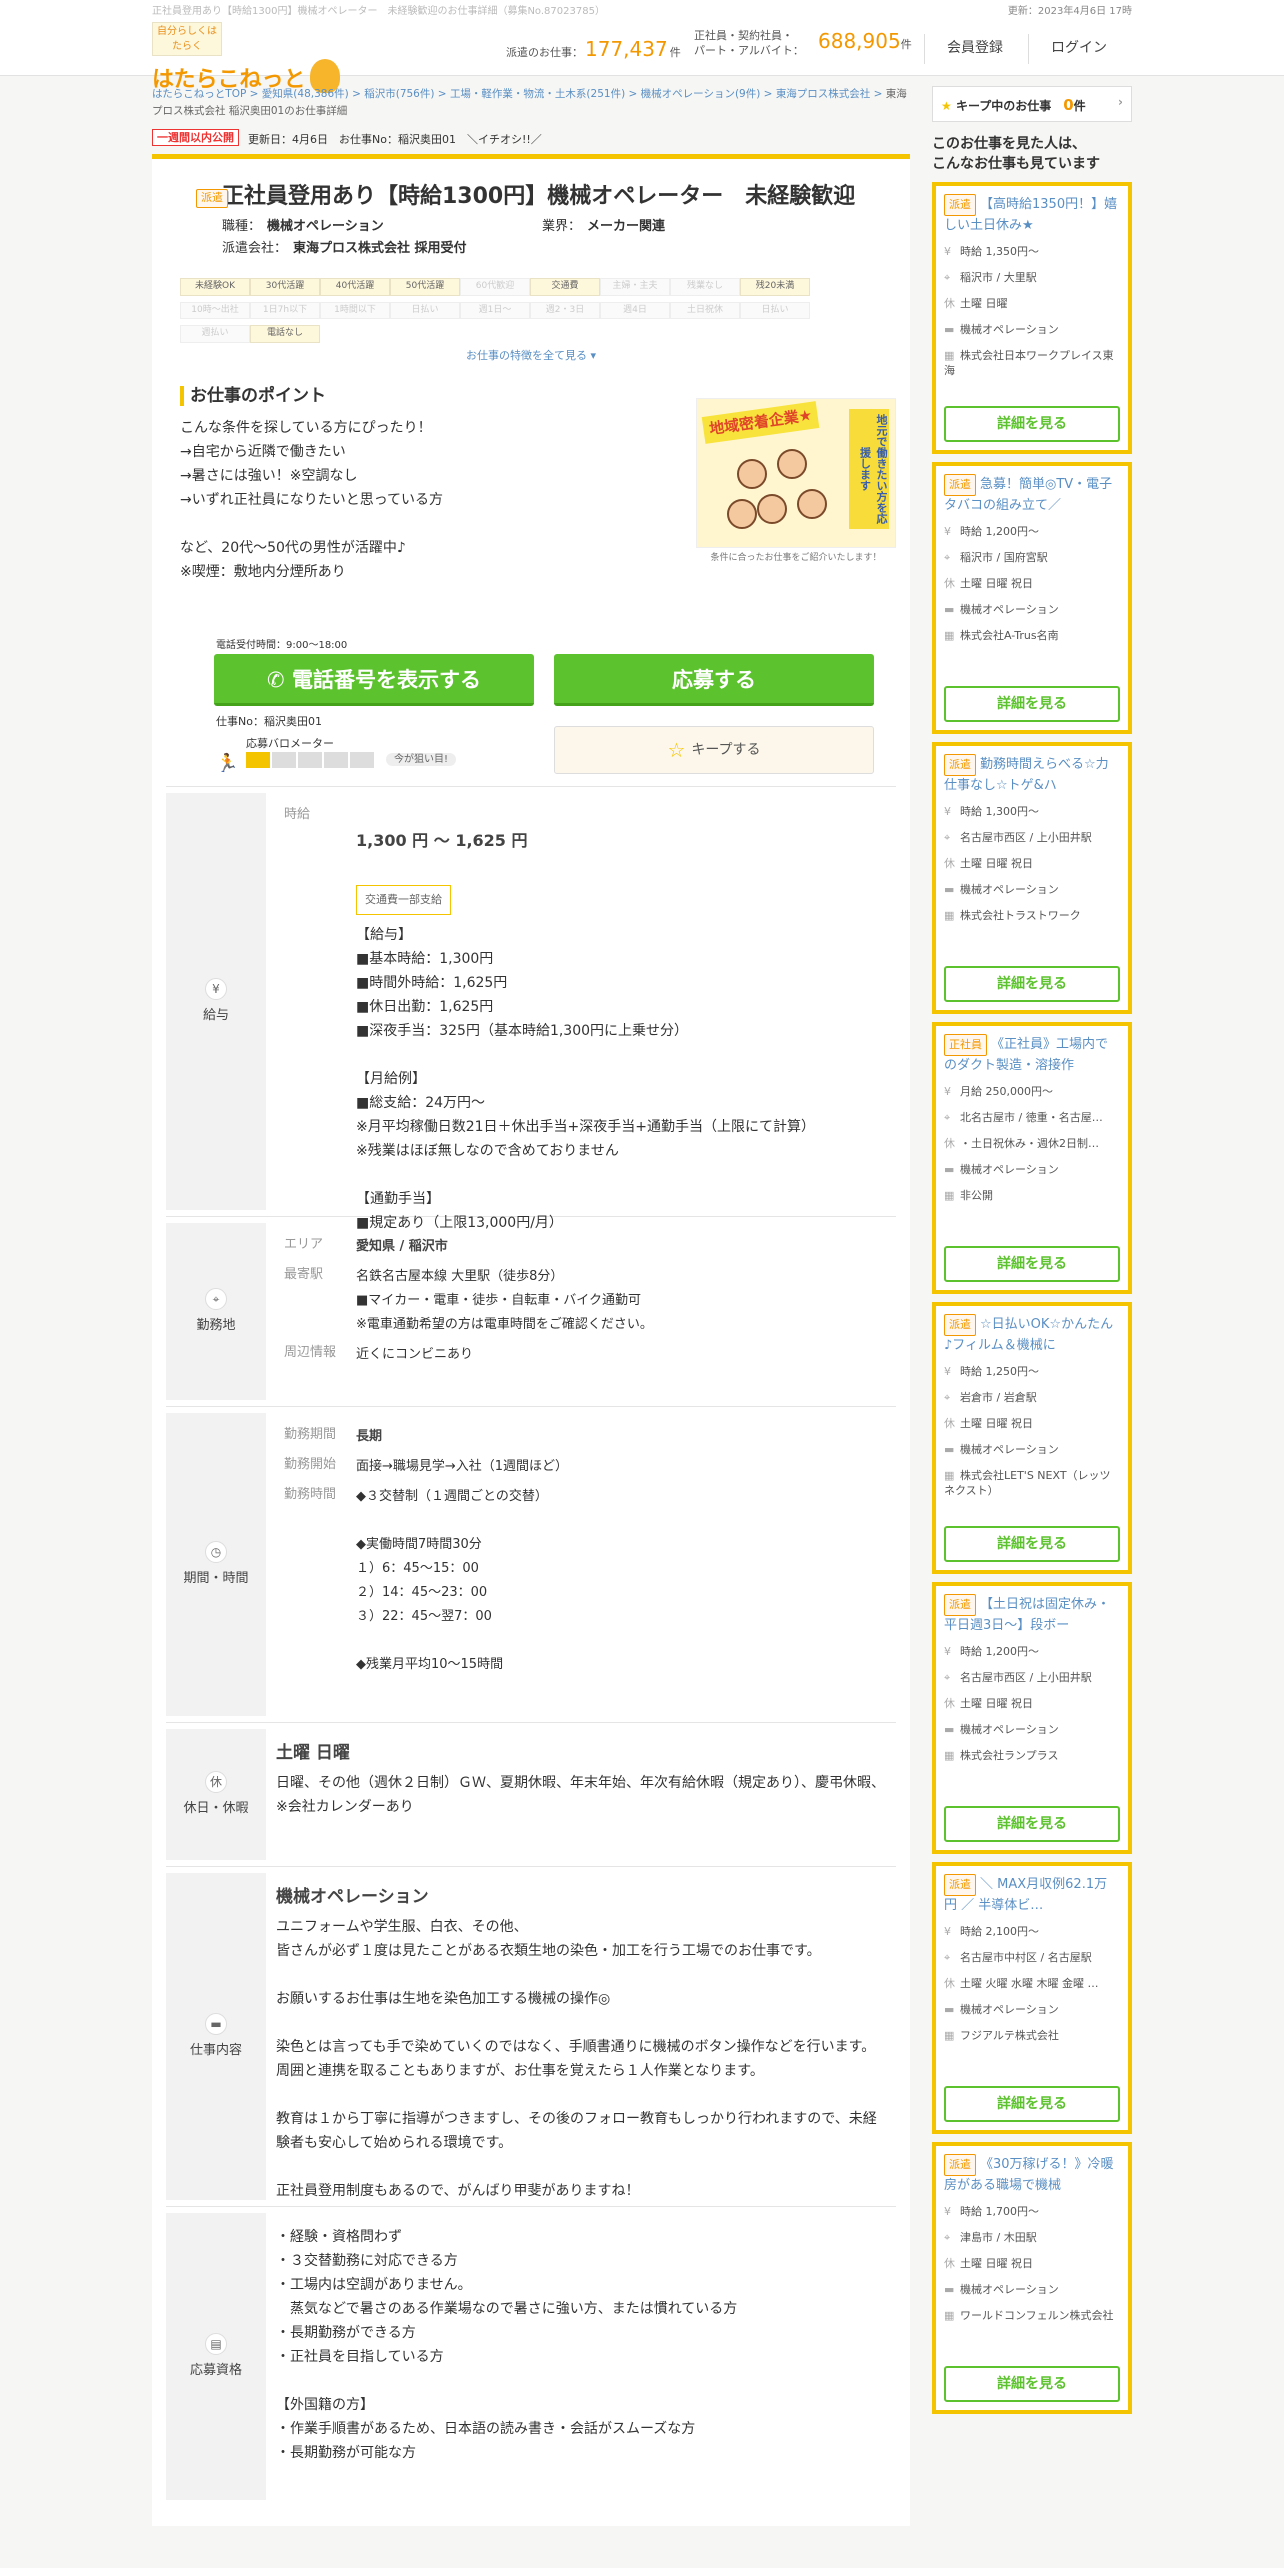 The width and height of the screenshot is (1284, 2568). Describe the element at coordinates (442, 840) in the screenshot. I see `salary-range: 1,300 円 ～ 1,625 円` at that location.